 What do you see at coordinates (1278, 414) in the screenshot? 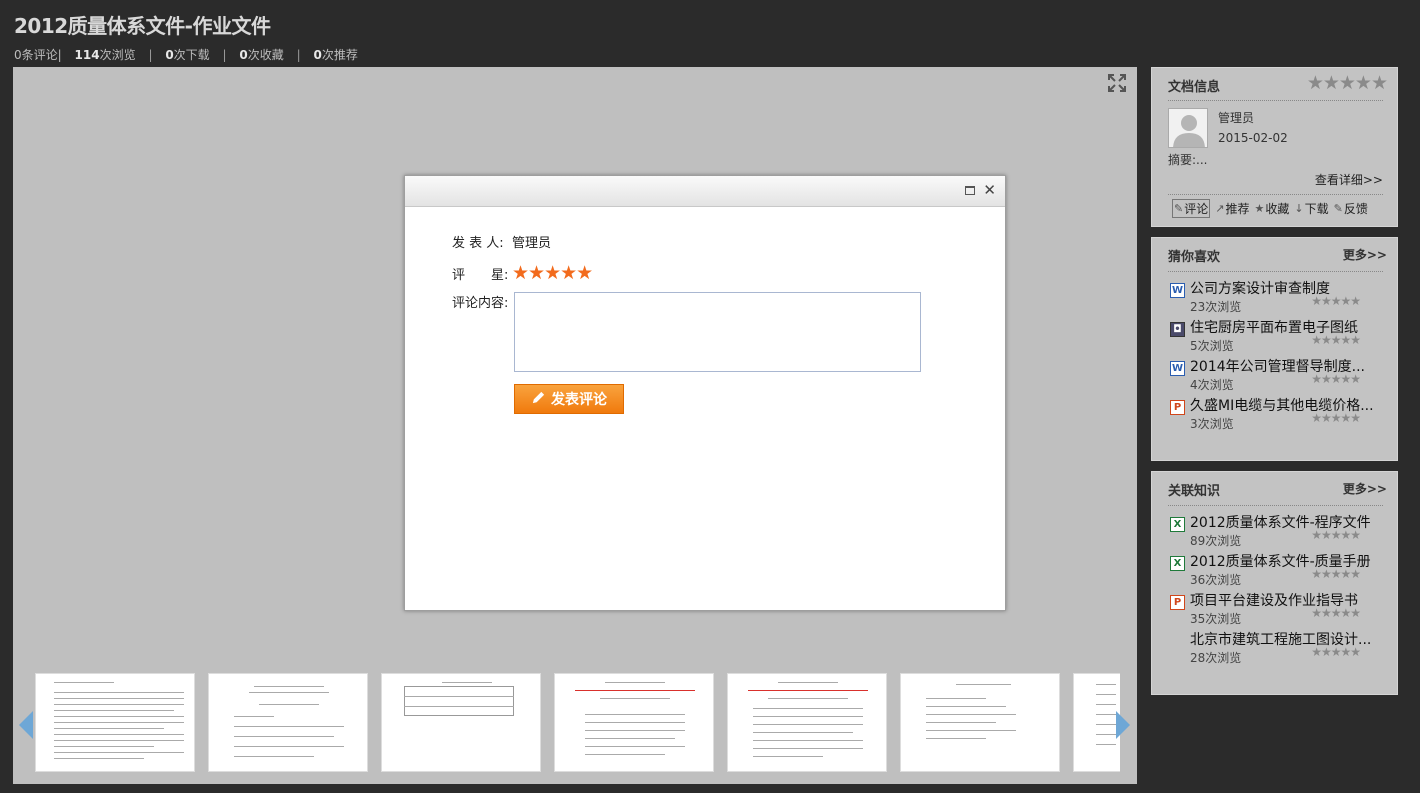
I see `list-item: P 久盛MI电缆与其他电缆价格... 3次浏览 ★★★★★` at bounding box center [1278, 414].